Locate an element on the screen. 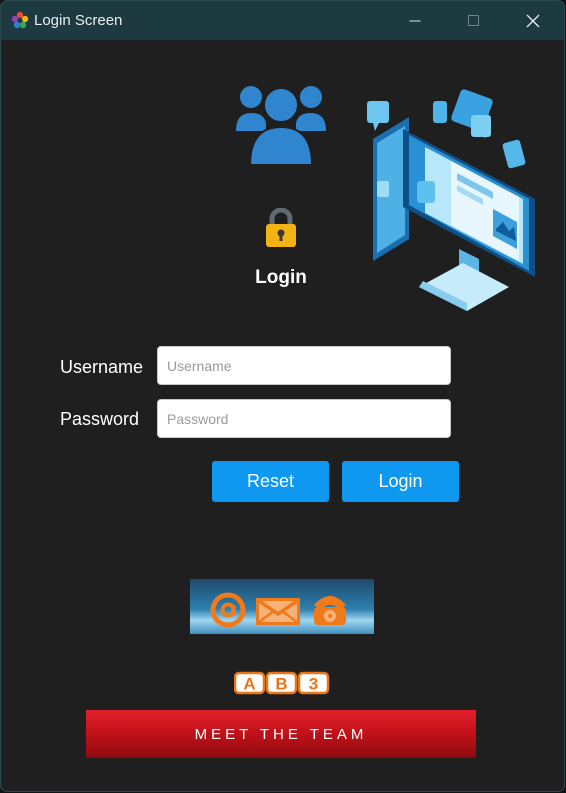 This screenshot has height=793, width=566. username-field is located at coordinates (304, 365).